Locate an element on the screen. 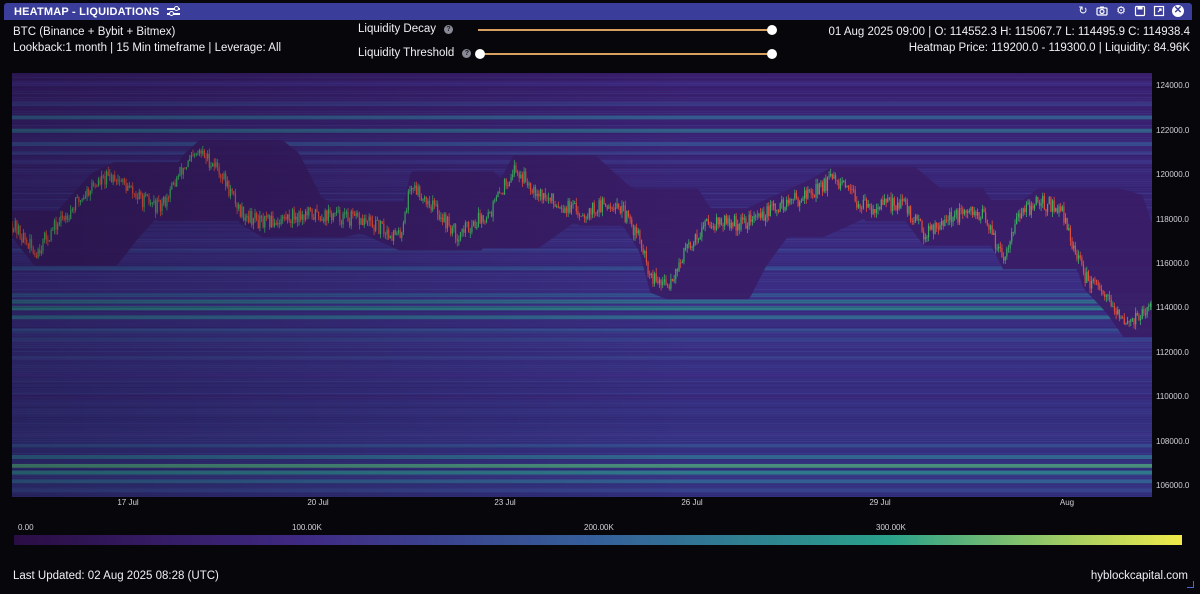  refresh-icon: ↻ is located at coordinates (1083, 11).